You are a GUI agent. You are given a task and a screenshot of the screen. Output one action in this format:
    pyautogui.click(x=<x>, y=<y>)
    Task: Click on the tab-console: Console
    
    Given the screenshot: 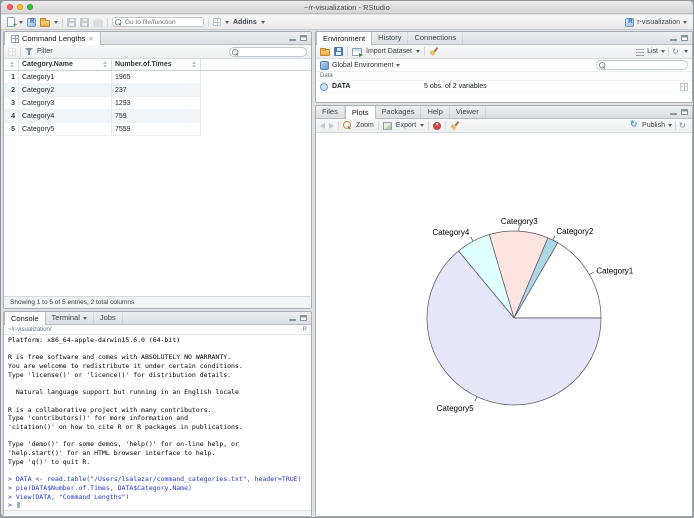 What is the action you would take?
    pyautogui.click(x=25, y=318)
    